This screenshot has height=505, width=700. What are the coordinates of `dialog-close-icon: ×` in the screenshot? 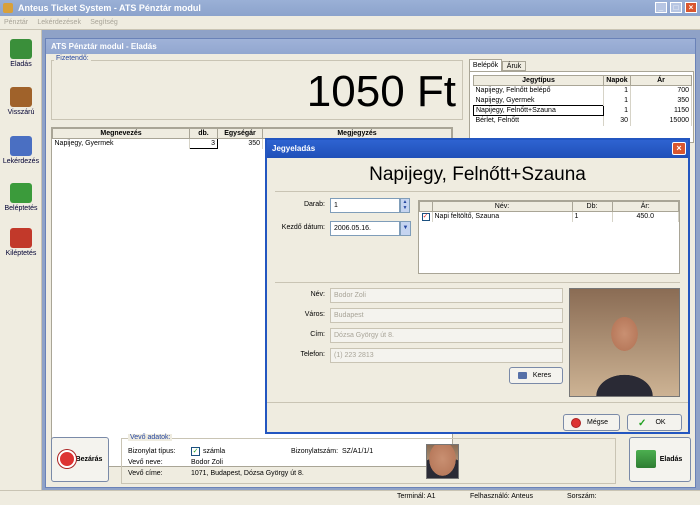 It's located at (679, 148).